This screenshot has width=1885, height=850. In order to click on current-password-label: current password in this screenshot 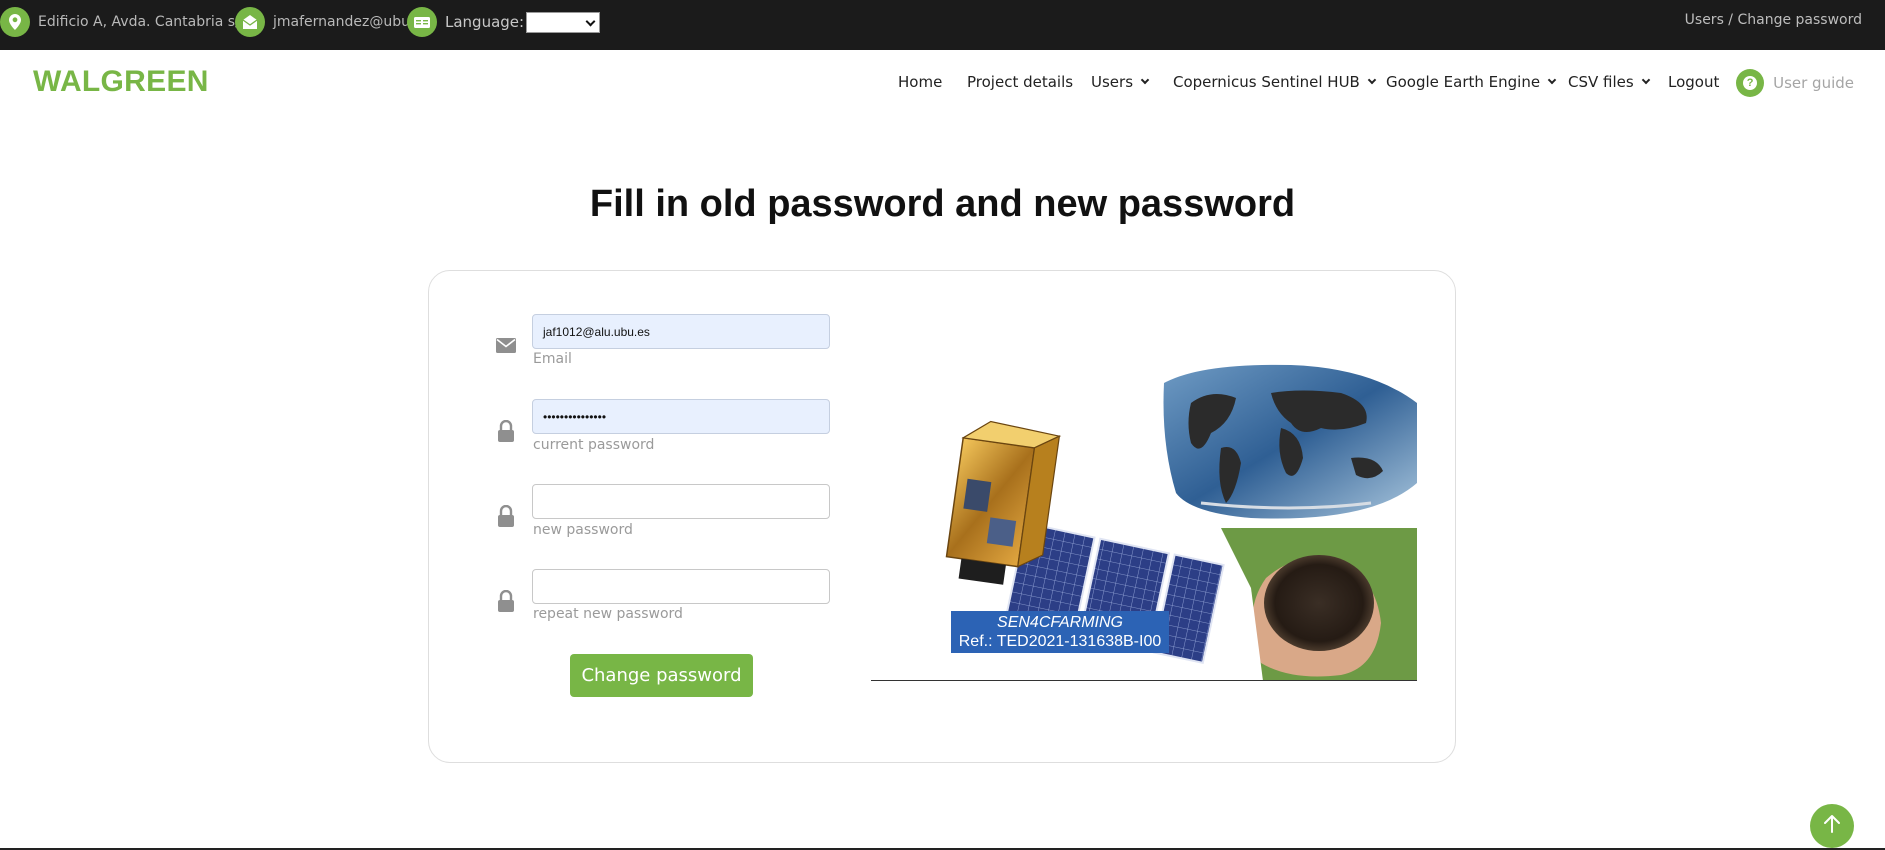, I will do `click(594, 445)`.